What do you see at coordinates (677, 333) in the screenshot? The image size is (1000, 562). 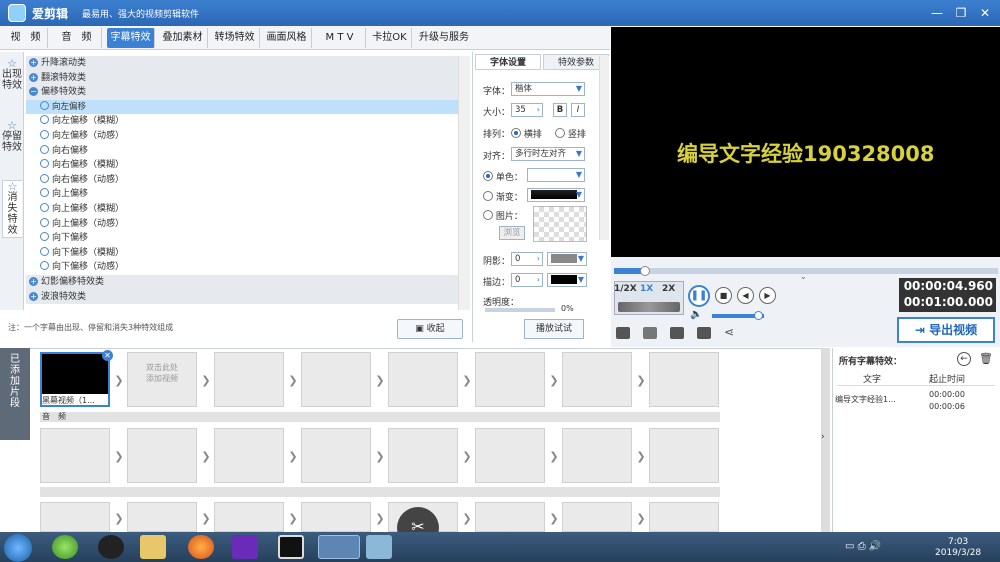 I see `save-icon` at bounding box center [677, 333].